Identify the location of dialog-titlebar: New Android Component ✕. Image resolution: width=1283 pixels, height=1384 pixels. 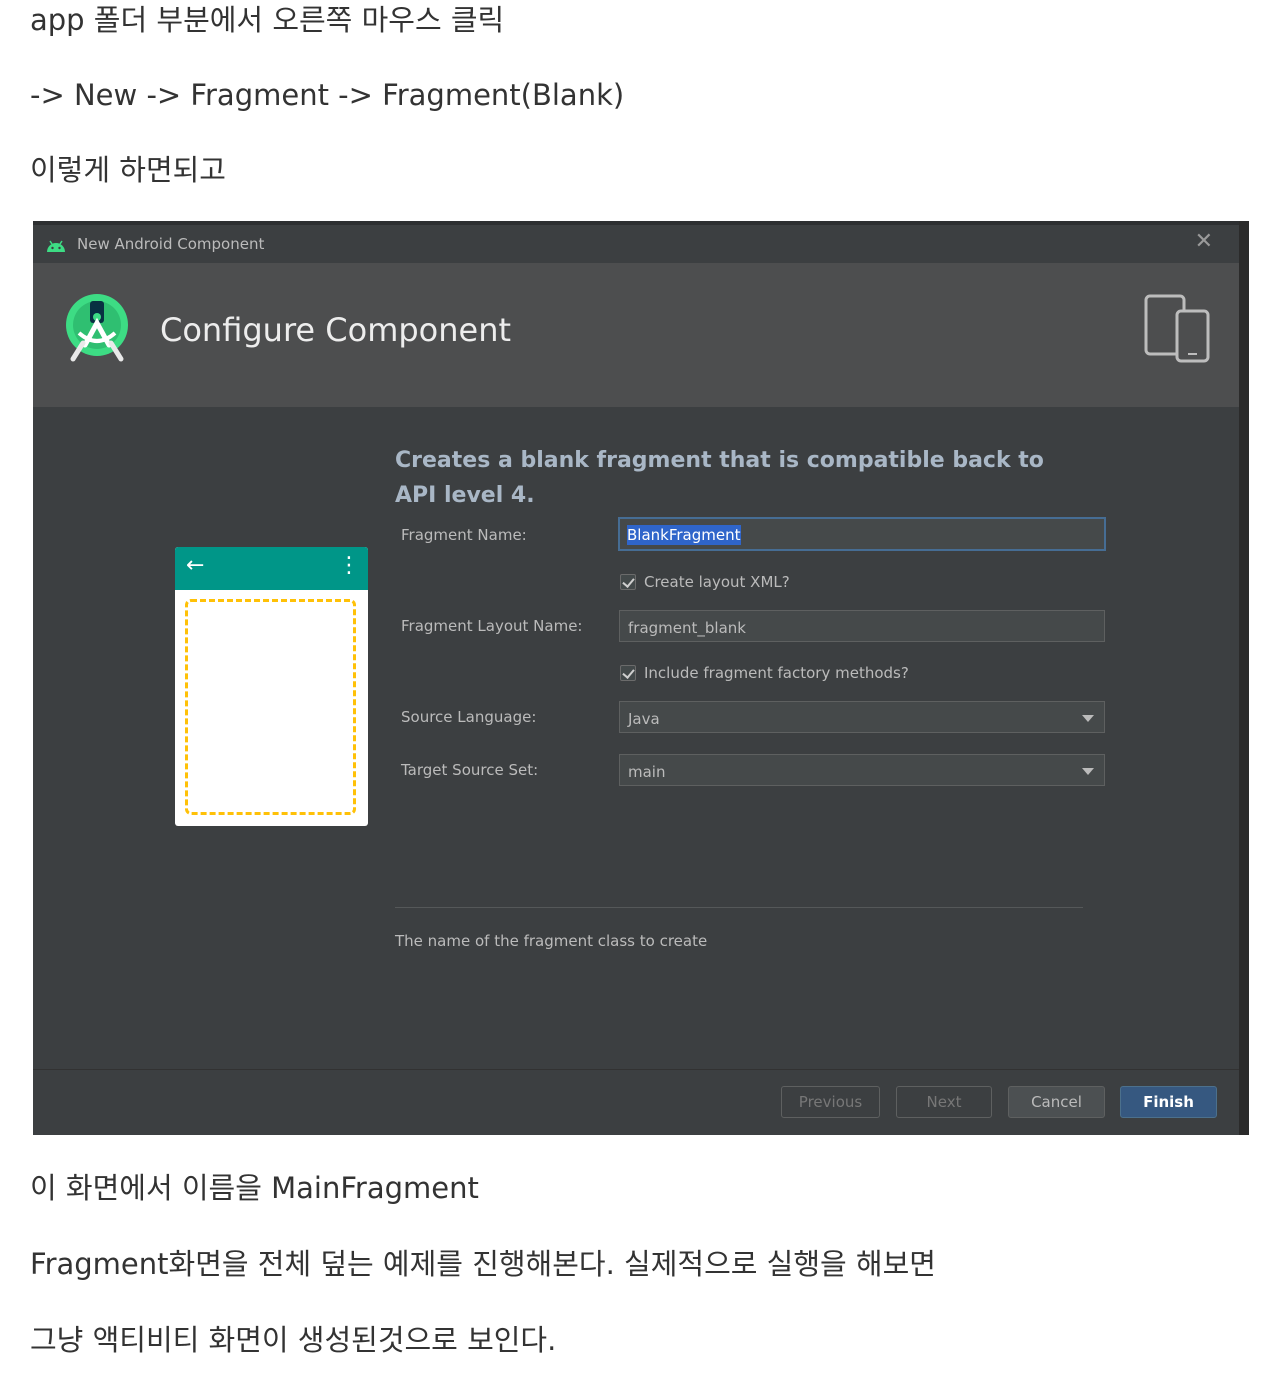
(636, 244).